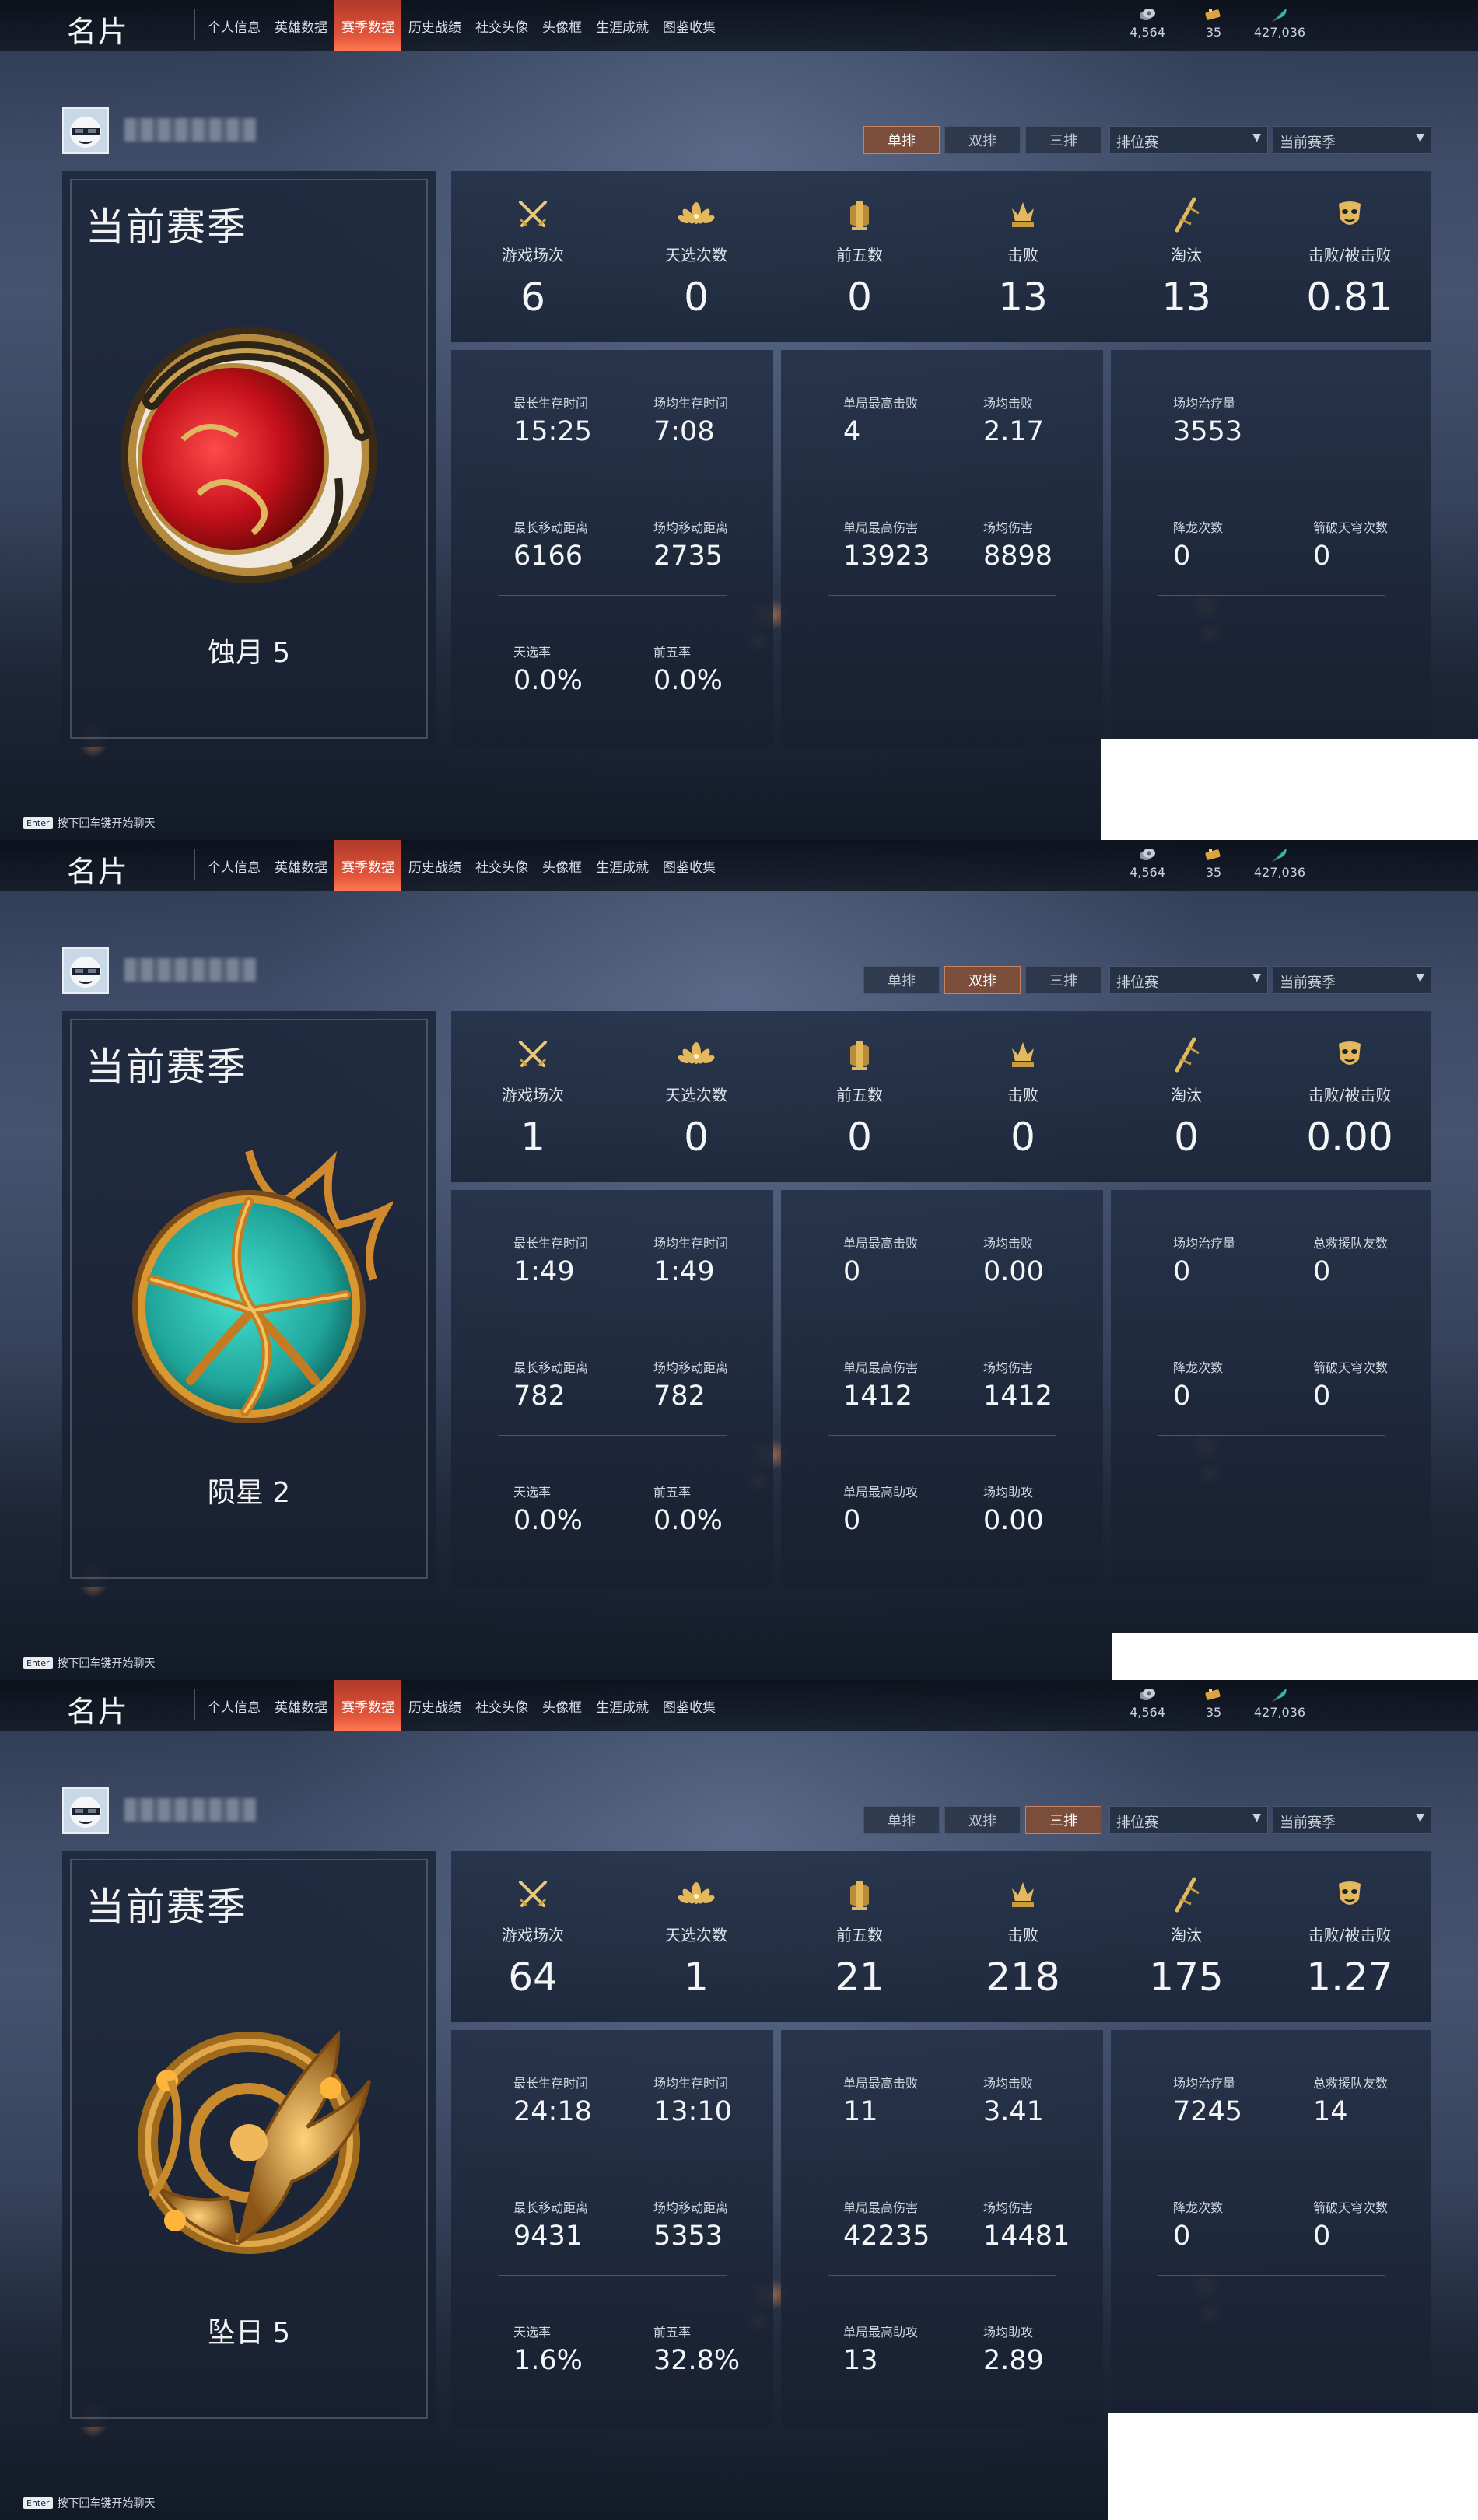 The height and width of the screenshot is (2520, 1478). I want to click on detail-stat-label: 场均治疗量, so click(1204, 2084).